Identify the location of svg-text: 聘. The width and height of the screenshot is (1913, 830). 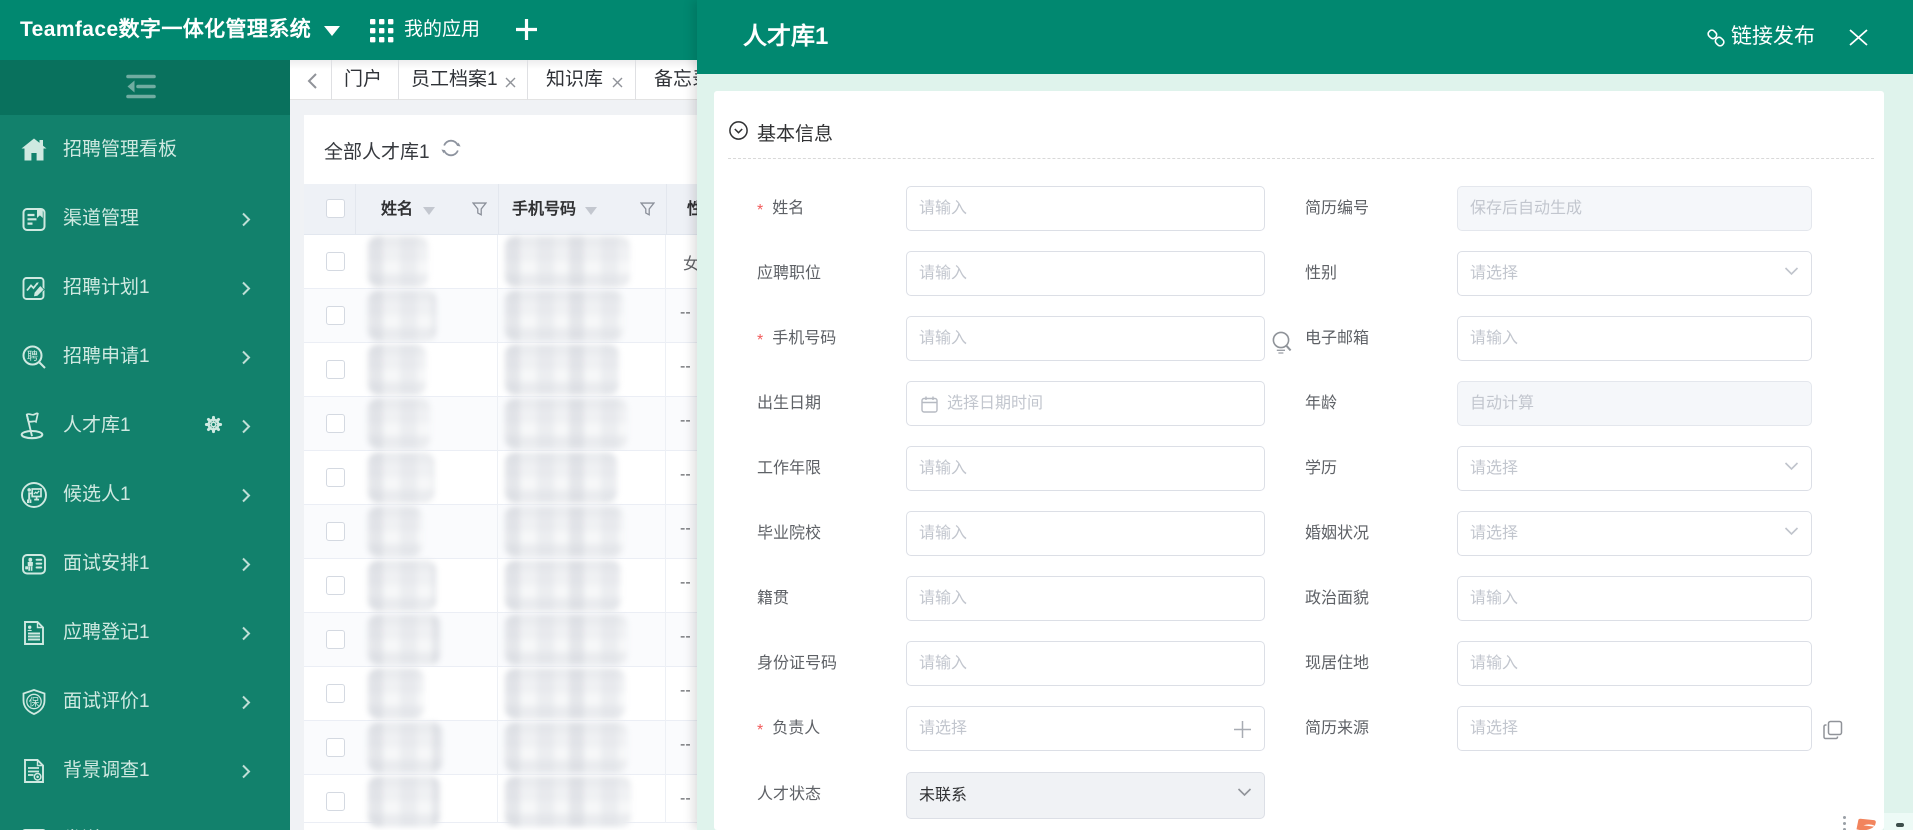
(32, 355).